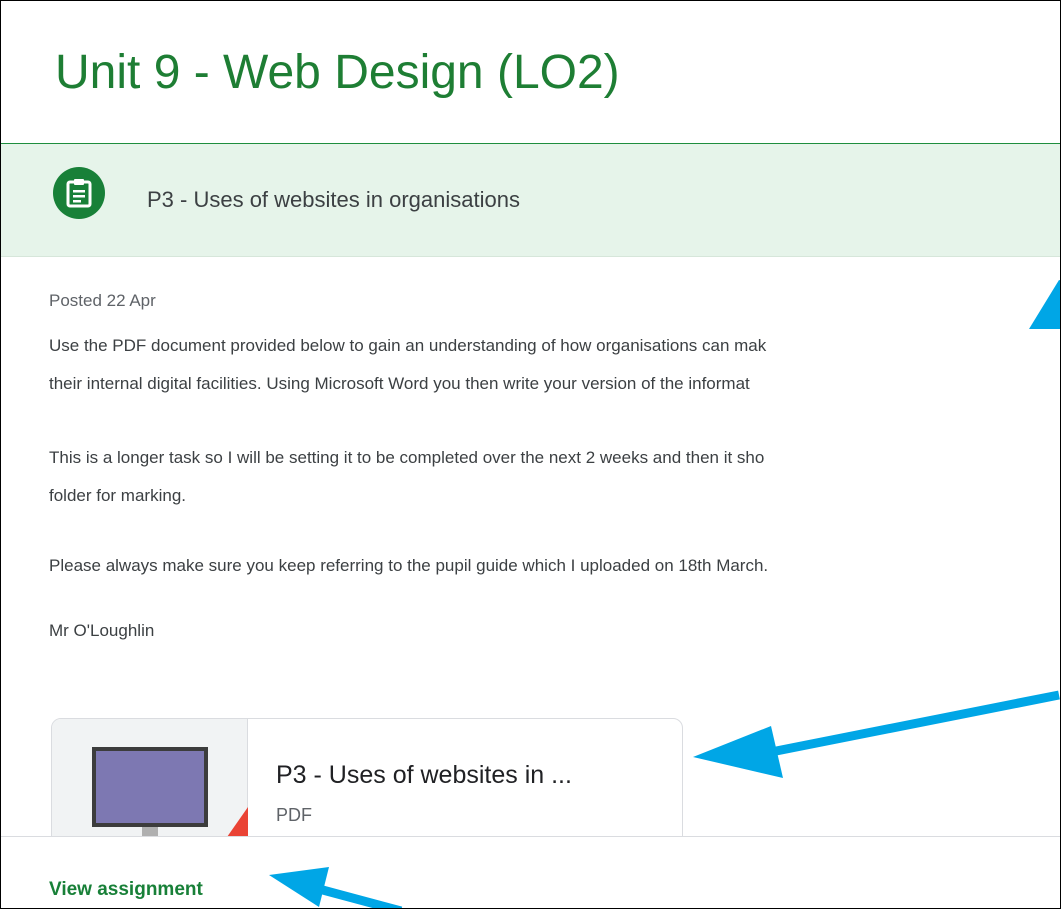  I want to click on teacher-signature: Mr O'Loughlin, so click(102, 630).